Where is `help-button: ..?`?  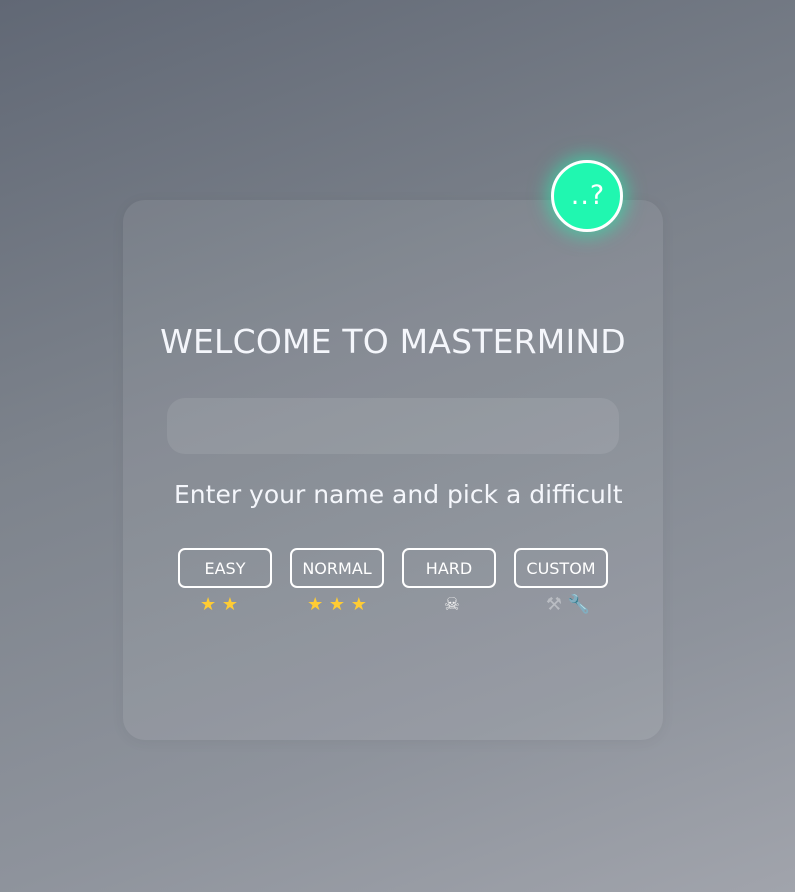
help-button: ..? is located at coordinates (587, 196).